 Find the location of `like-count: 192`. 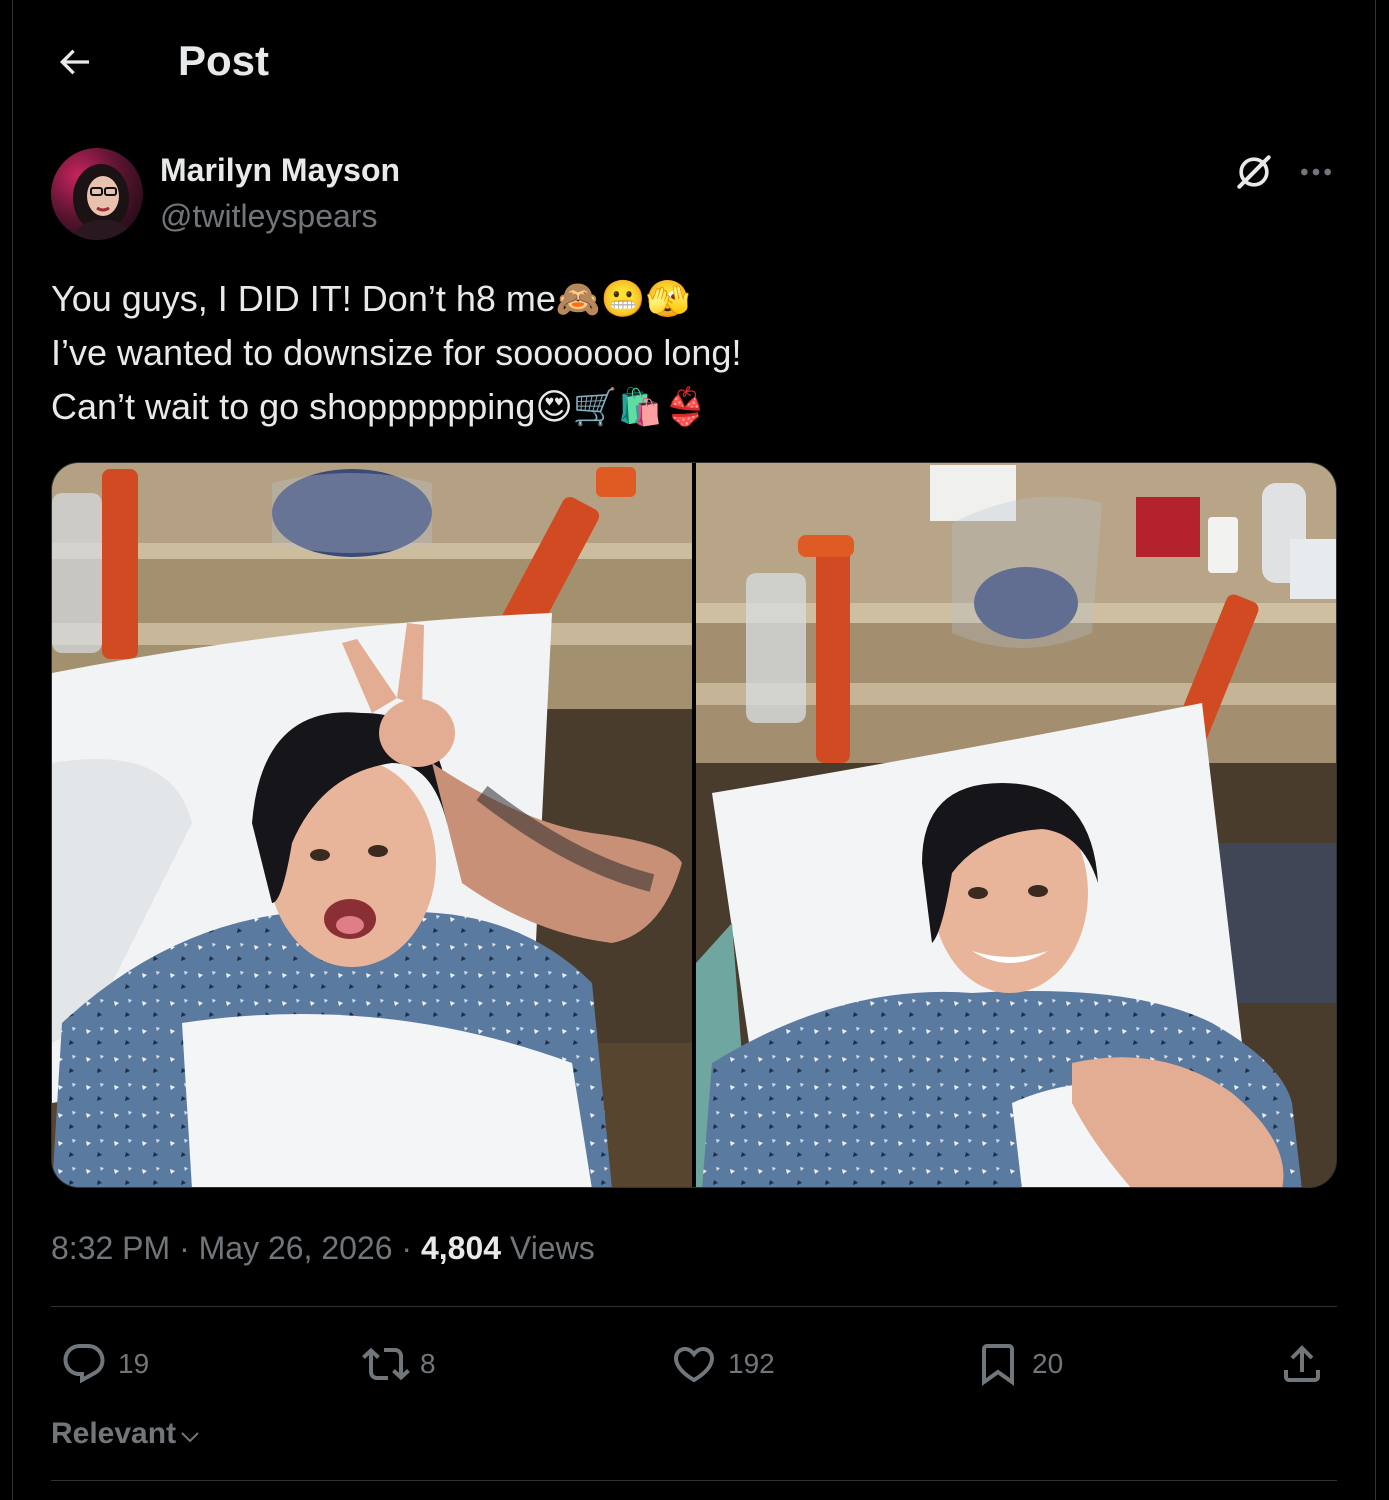

like-count: 192 is located at coordinates (751, 1363).